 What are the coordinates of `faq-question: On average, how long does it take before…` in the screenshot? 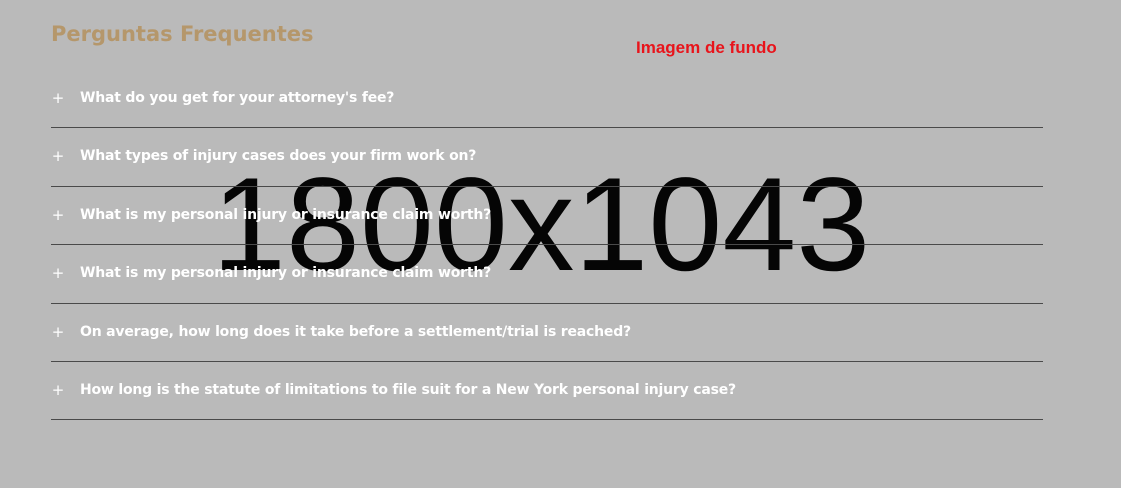 It's located at (355, 332).